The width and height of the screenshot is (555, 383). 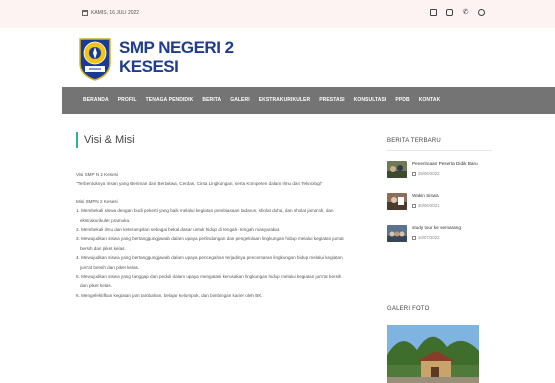 What do you see at coordinates (285, 100) in the screenshot?
I see `nav-item-ekstrakurikuler: EKSTRAKURIKULER` at bounding box center [285, 100].